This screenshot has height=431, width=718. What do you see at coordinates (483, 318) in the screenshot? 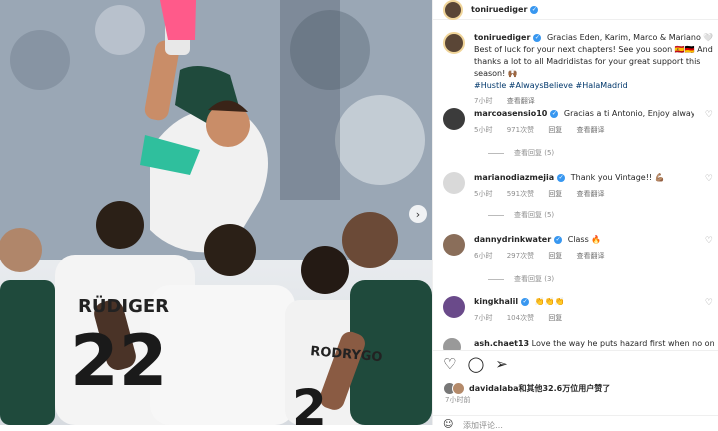
I see `comment-time: 7小时` at bounding box center [483, 318].